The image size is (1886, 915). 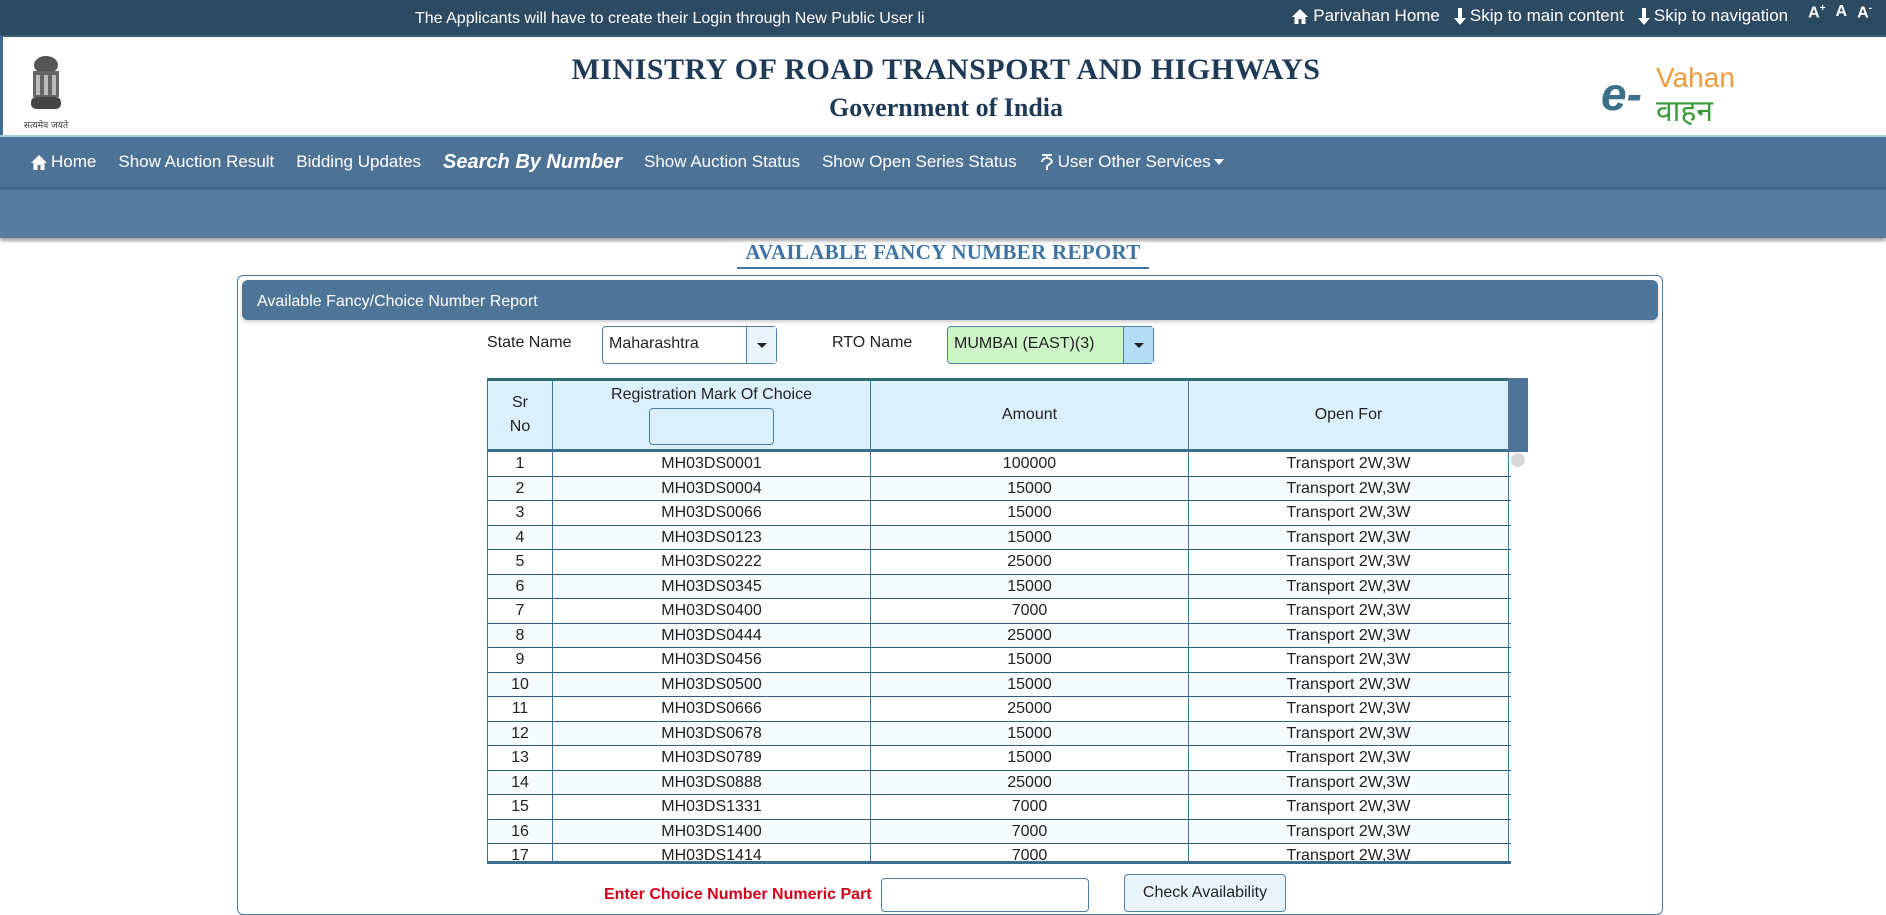 I want to click on cell-sr-no: 7, so click(x=520, y=611).